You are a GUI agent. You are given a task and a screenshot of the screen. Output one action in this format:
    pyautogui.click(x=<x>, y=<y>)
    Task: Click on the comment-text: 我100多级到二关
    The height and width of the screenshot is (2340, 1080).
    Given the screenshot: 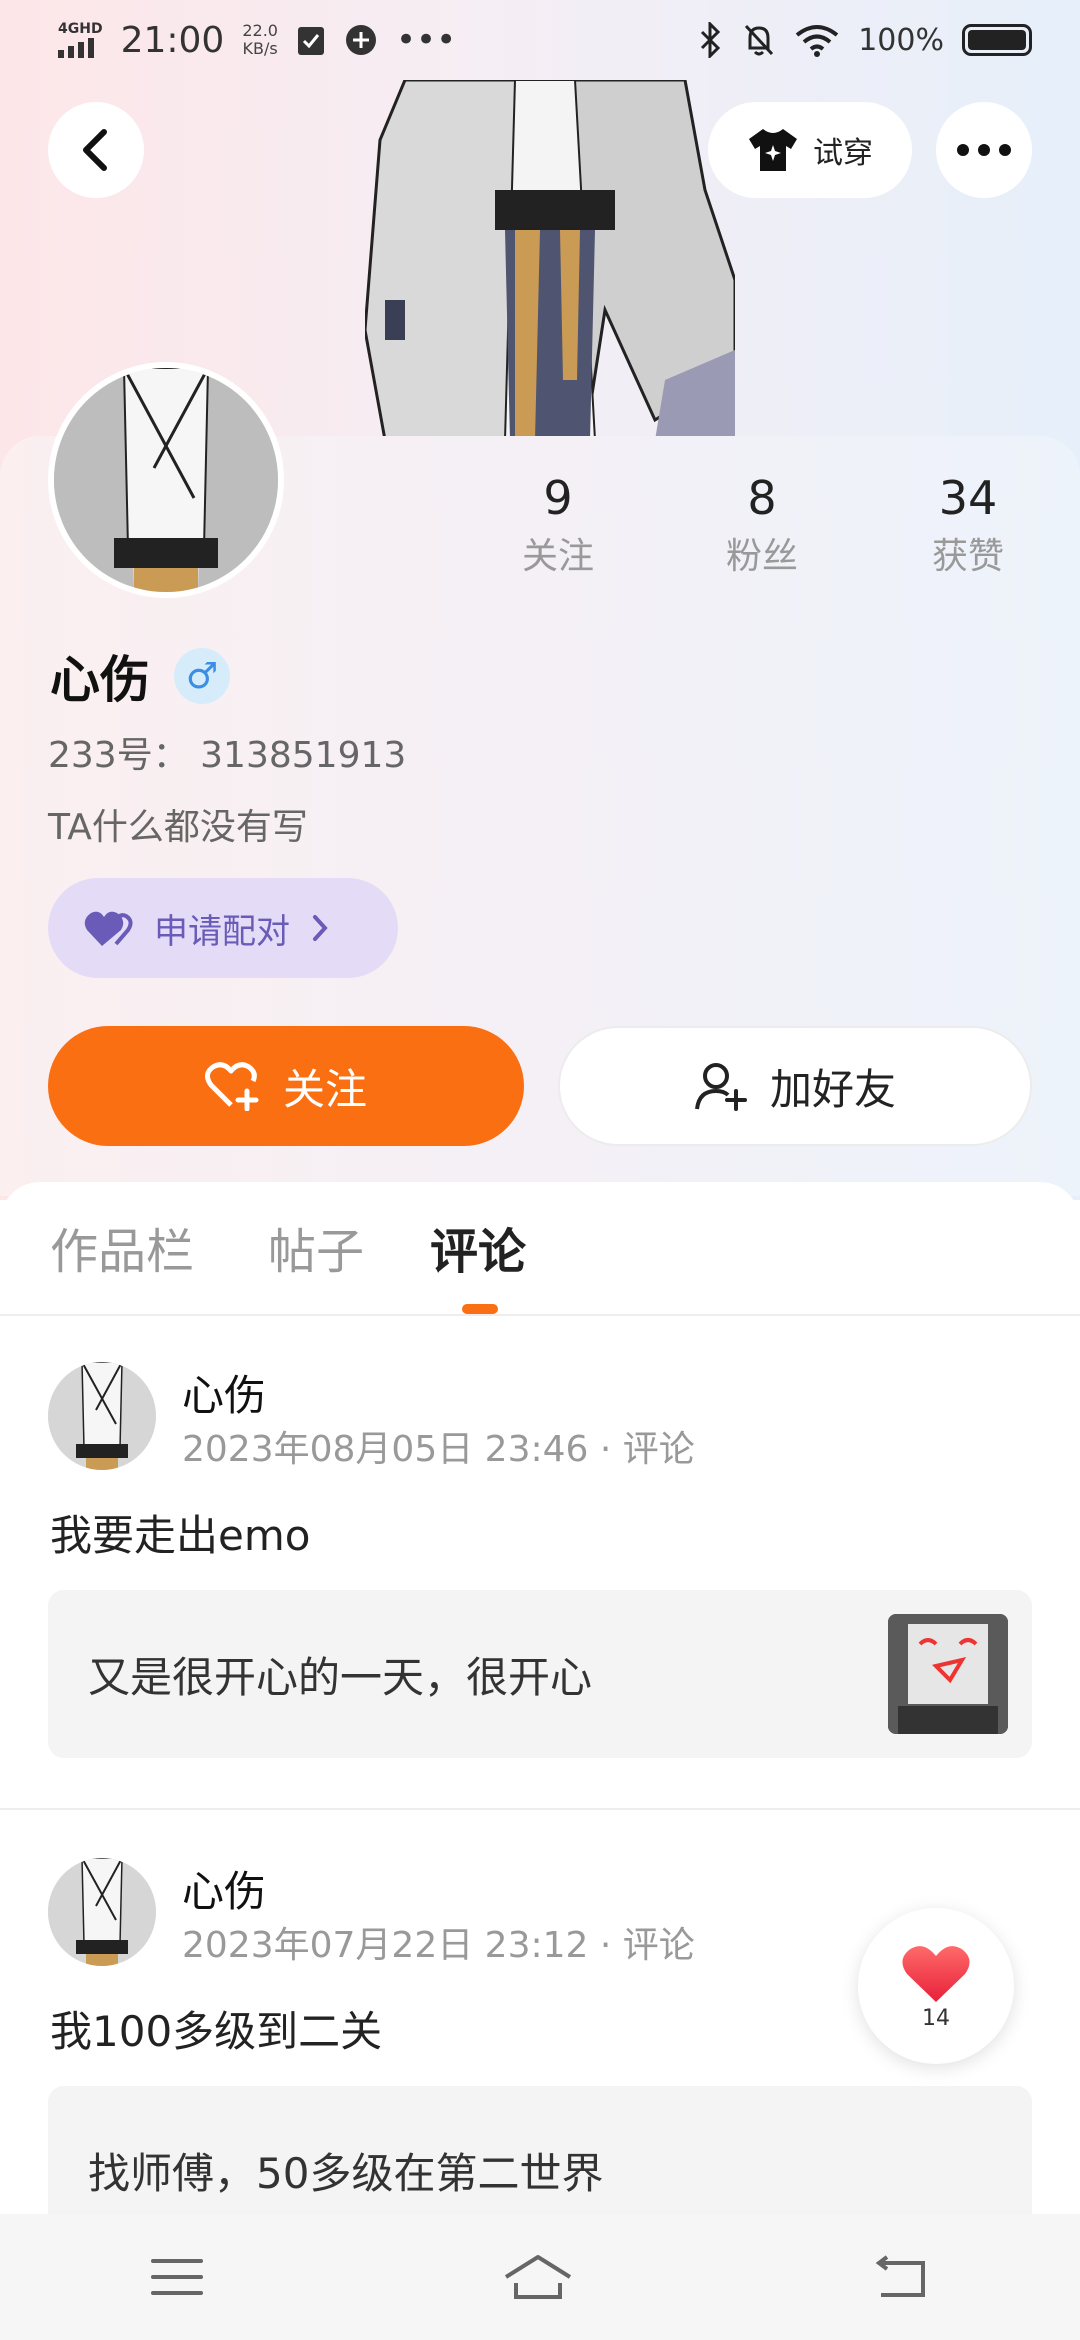 What is the action you would take?
    pyautogui.click(x=216, y=2031)
    